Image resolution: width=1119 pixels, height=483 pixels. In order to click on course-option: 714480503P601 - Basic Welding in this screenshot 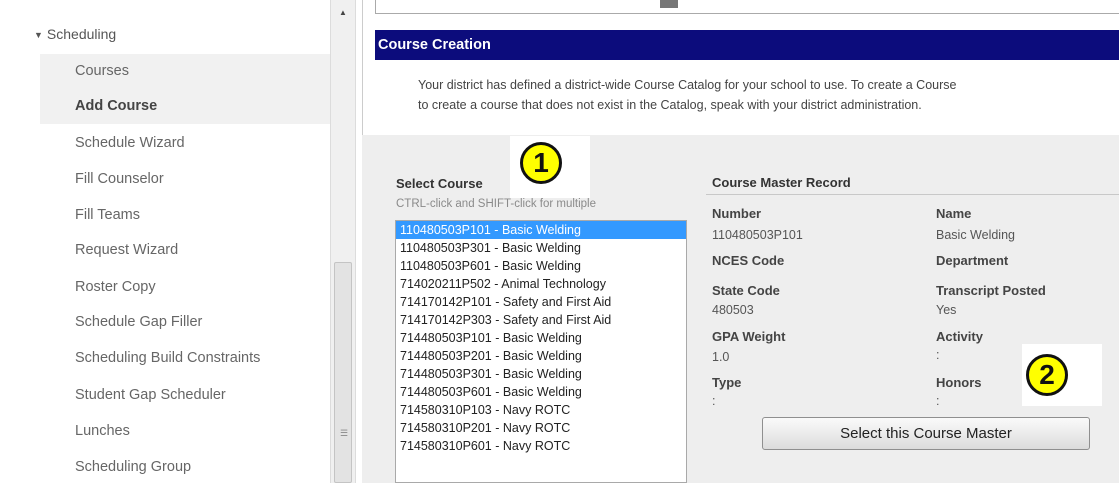, I will do `click(541, 392)`.